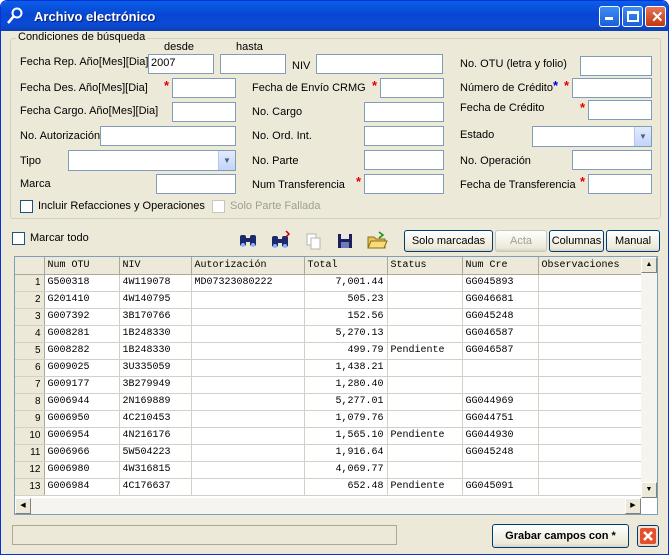 This screenshot has width=669, height=555. Describe the element at coordinates (346, 470) in the screenshot. I see `table-cell: 4,069.77` at that location.